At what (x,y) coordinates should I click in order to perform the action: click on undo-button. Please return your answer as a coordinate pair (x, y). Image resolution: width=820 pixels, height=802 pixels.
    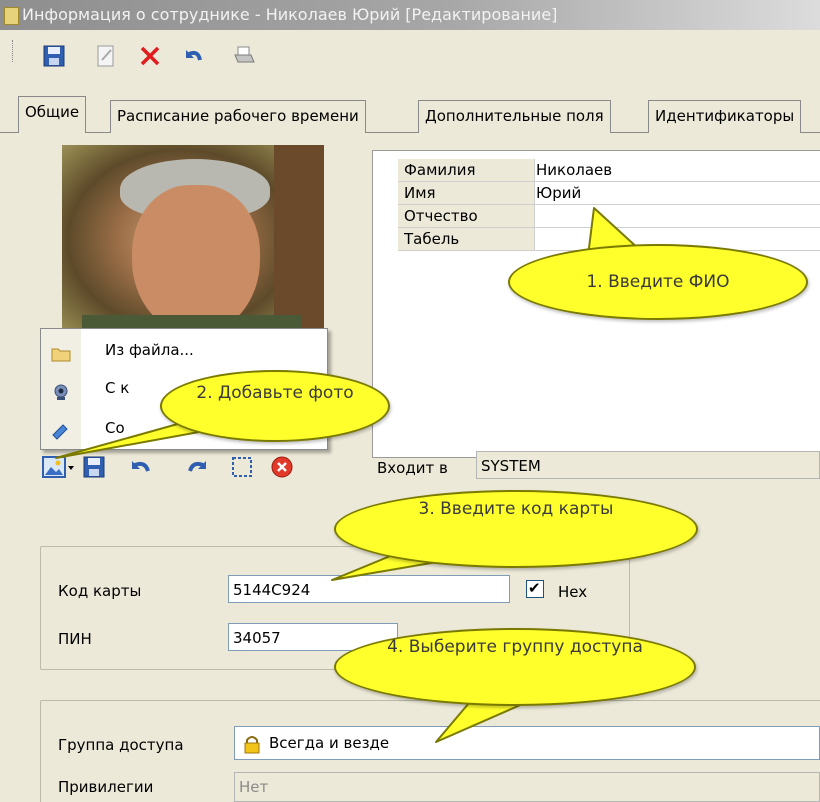
    Looking at the image, I should click on (192, 56).